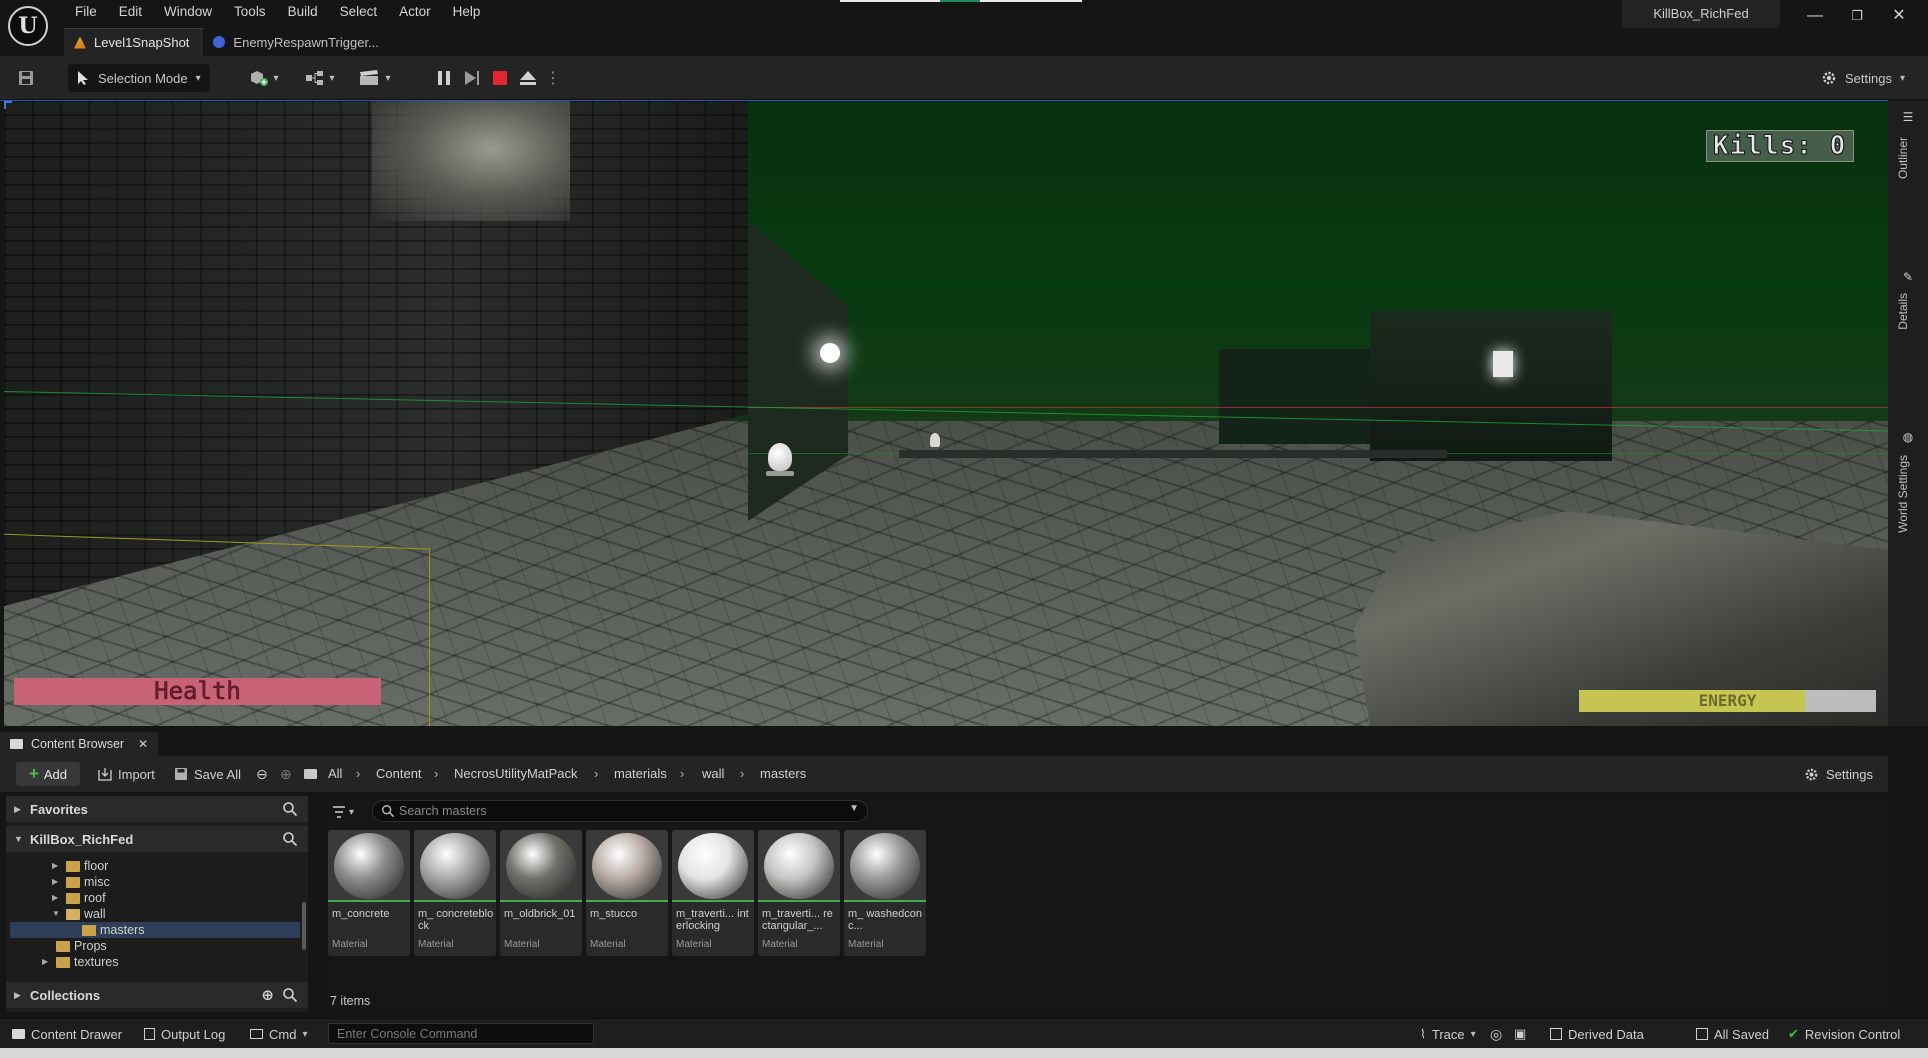  Describe the element at coordinates (1815, 16) in the screenshot. I see `minimize-button: —` at that location.